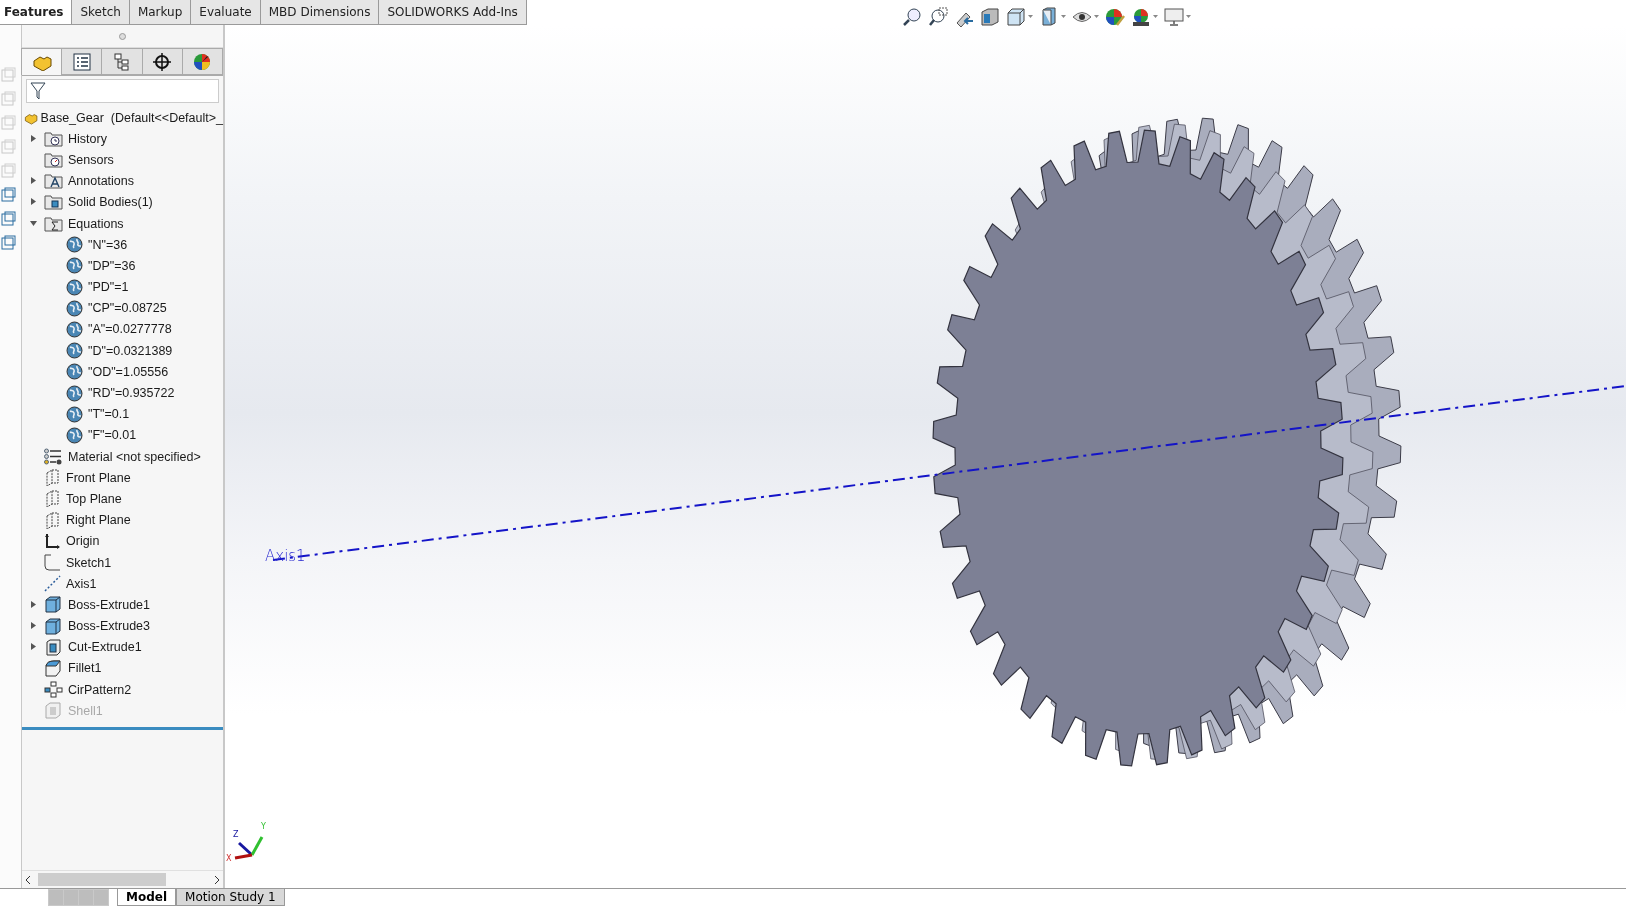  What do you see at coordinates (53, 711) in the screenshot?
I see `shell-icon` at bounding box center [53, 711].